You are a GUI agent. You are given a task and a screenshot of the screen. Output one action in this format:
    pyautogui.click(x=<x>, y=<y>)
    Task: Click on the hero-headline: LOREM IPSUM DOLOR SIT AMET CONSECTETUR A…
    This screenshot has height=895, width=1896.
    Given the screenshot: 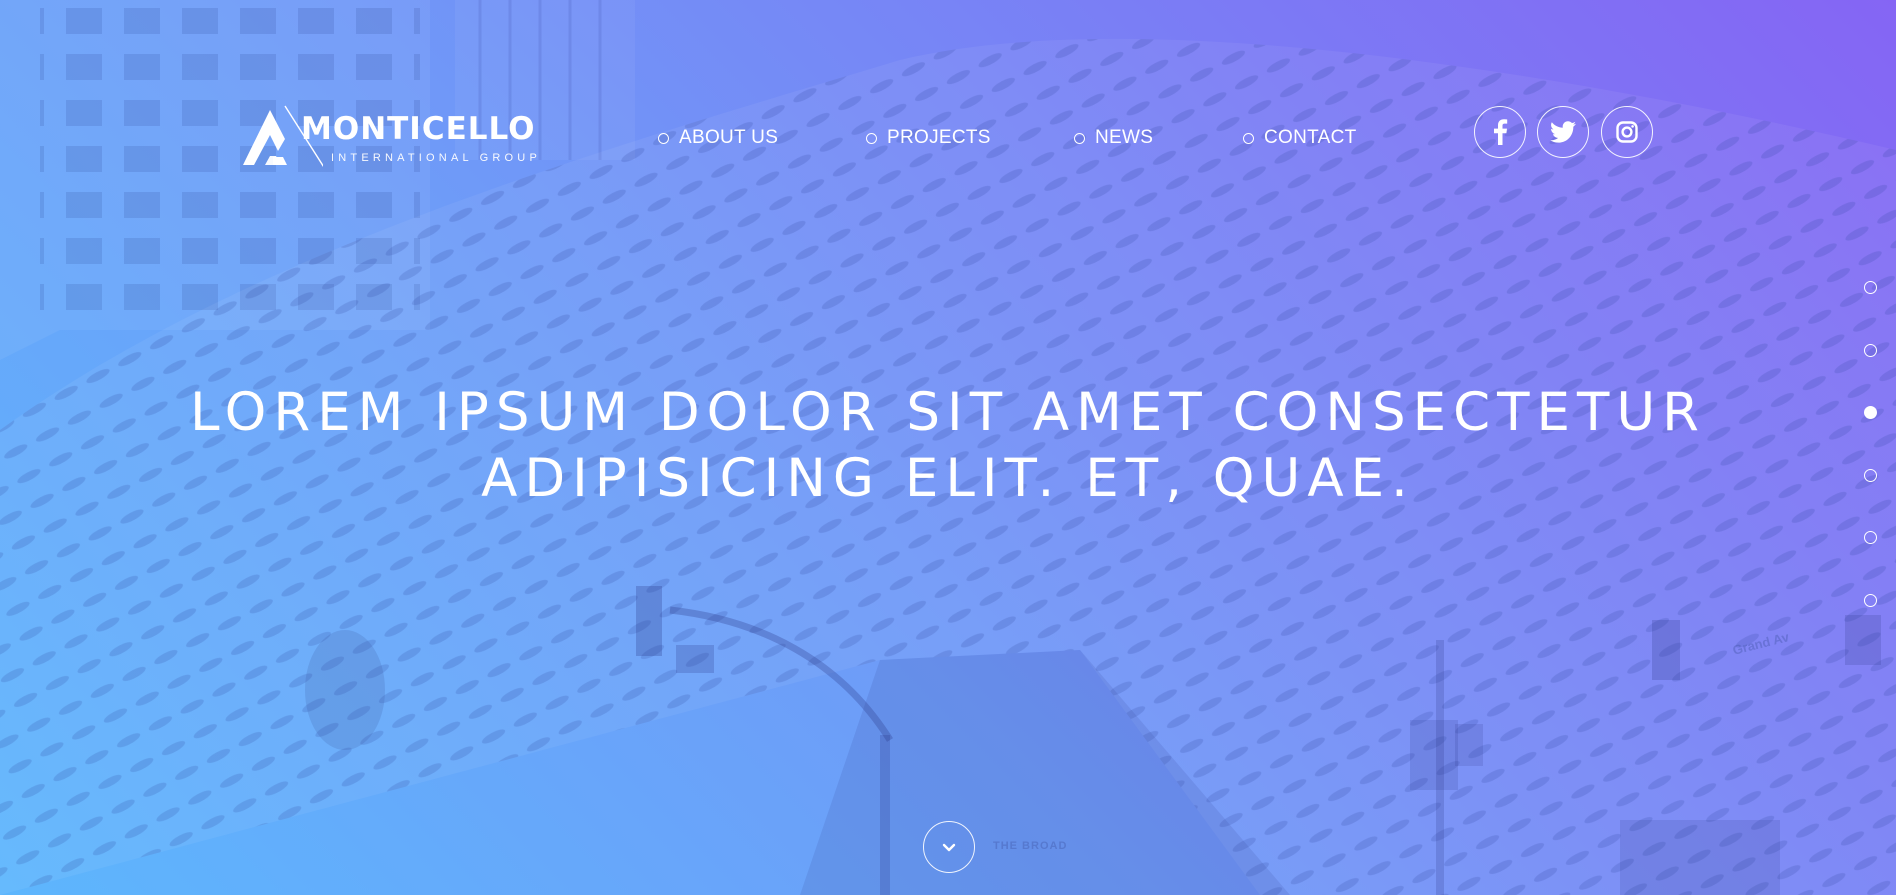 What is the action you would take?
    pyautogui.click(x=948, y=446)
    